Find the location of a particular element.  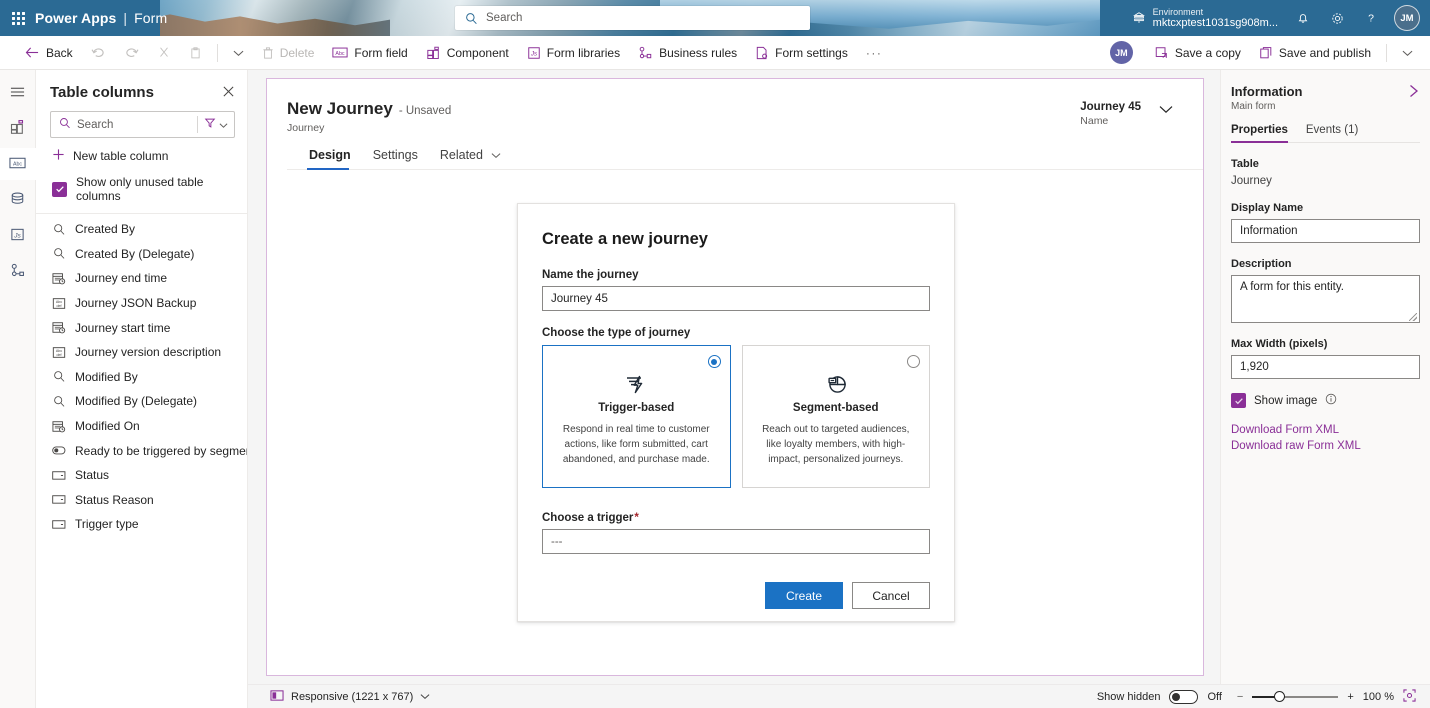

show-hidden-toggle is located at coordinates (1184, 696).